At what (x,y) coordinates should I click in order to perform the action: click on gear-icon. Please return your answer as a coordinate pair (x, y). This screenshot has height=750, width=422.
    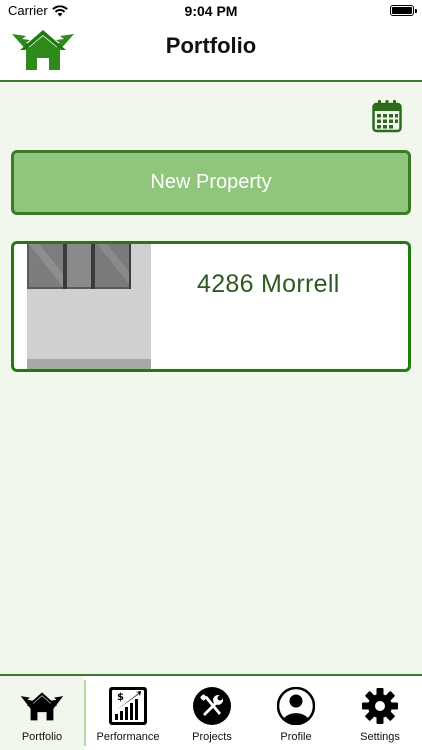
    Looking at the image, I should click on (380, 706).